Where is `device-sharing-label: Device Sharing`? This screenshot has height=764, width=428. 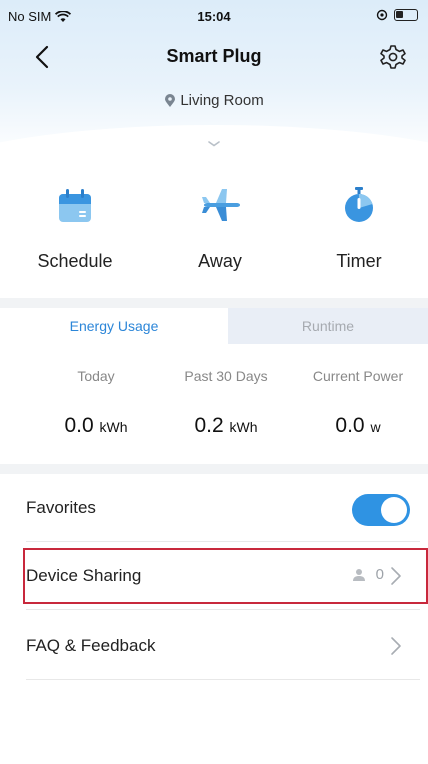 device-sharing-label: Device Sharing is located at coordinates (84, 575).